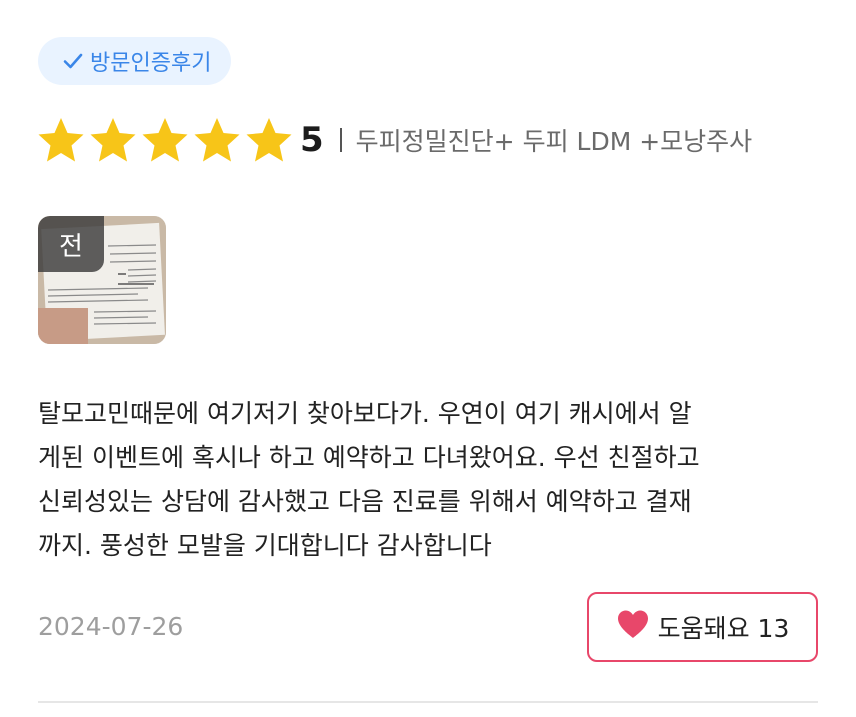  I want to click on divider-bar, so click(340, 140).